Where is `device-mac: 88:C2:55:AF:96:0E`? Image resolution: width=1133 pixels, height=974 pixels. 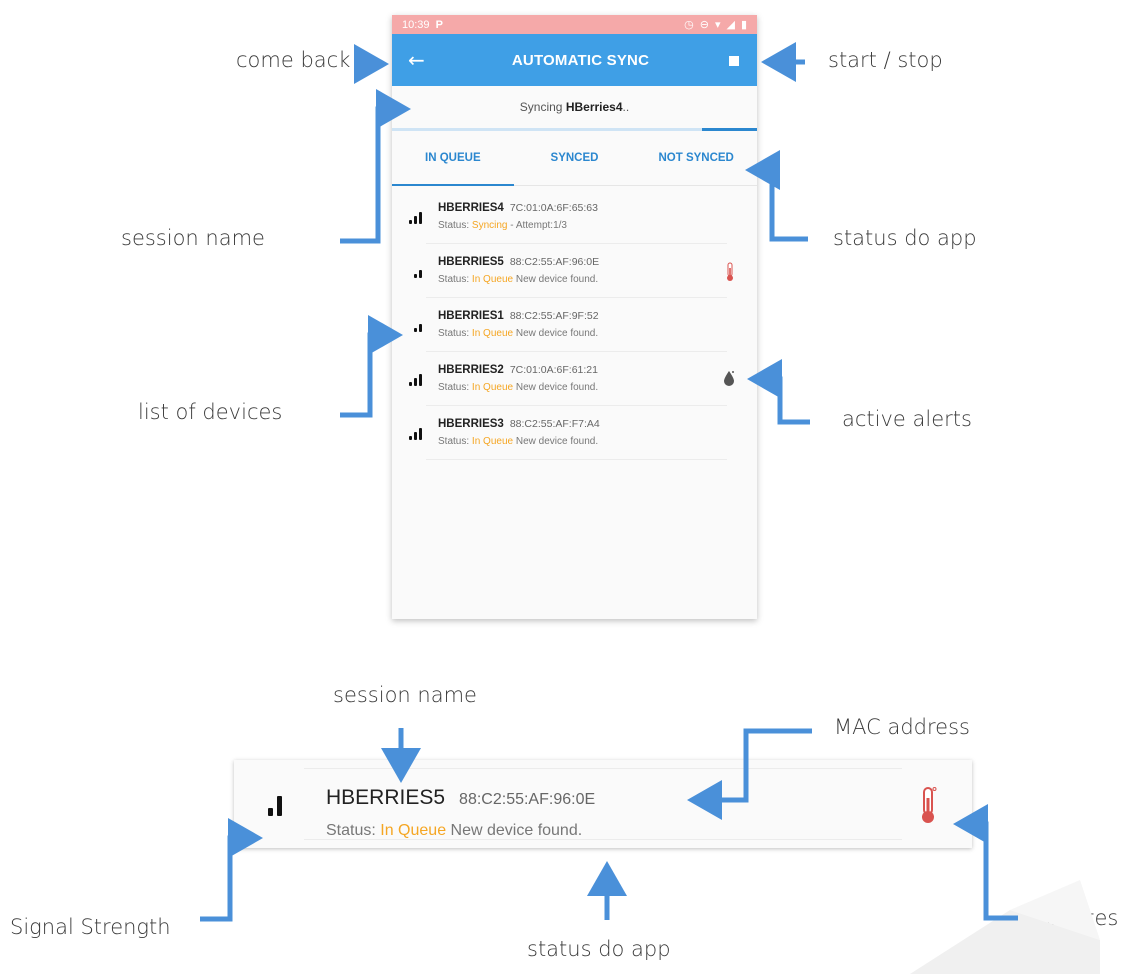
device-mac: 88:C2:55:AF:96:0E is located at coordinates (554, 262).